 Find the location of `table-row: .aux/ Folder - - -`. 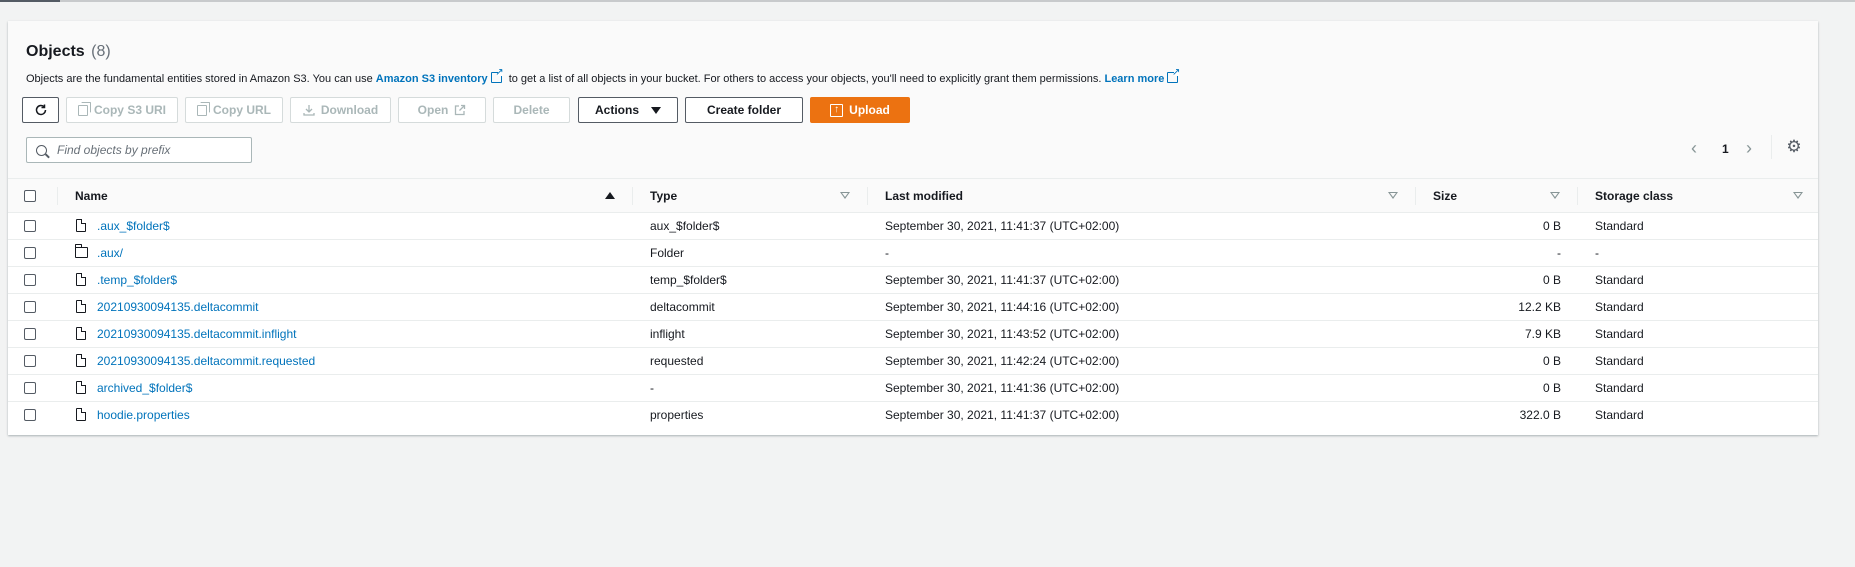

table-row: .aux/ Folder - - - is located at coordinates (913, 253).